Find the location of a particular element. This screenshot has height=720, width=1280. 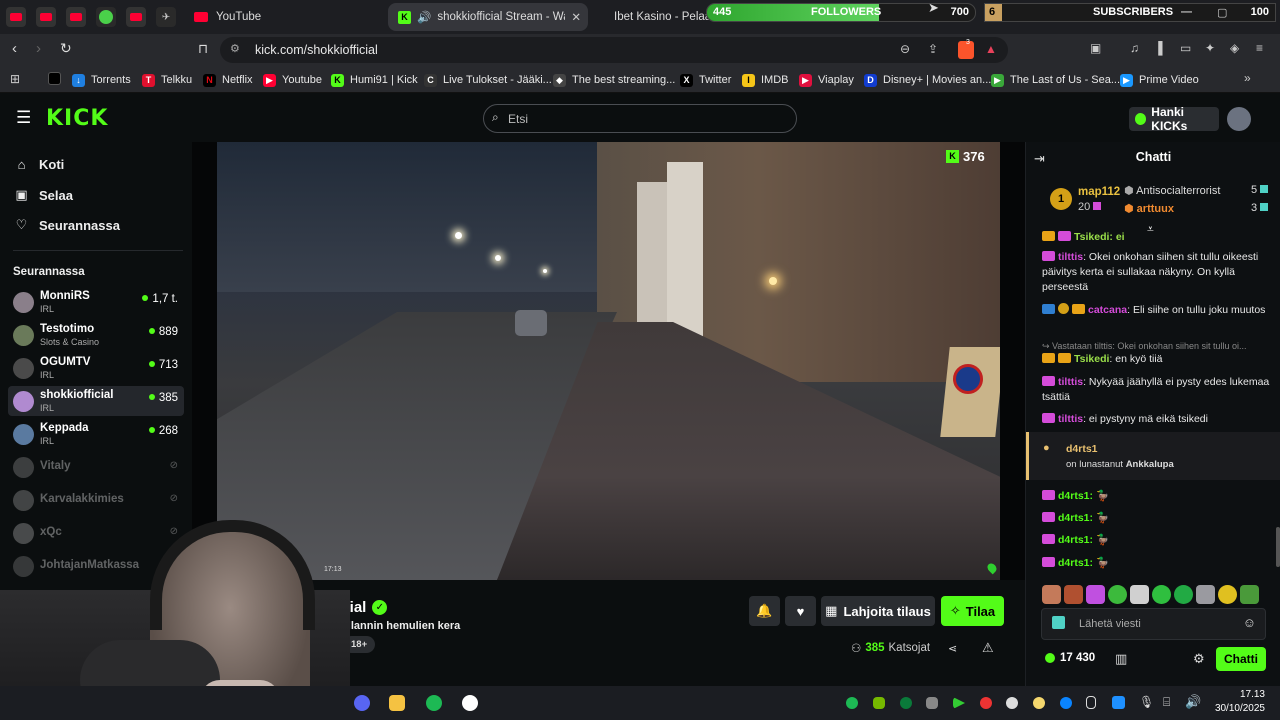

clock: 17.13 30/10/2025 is located at coordinates (1237, 702).